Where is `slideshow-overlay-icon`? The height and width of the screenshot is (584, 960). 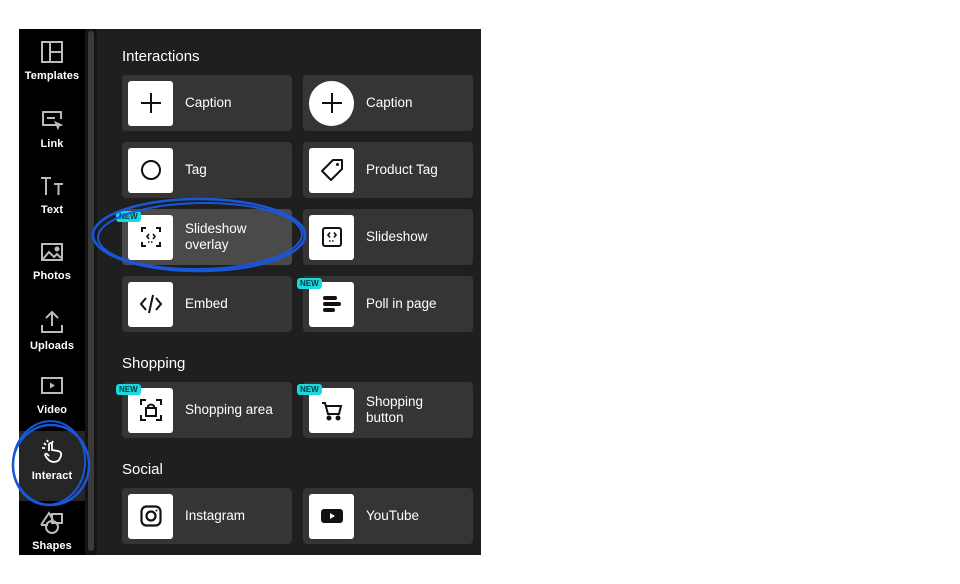 slideshow-overlay-icon is located at coordinates (150, 237).